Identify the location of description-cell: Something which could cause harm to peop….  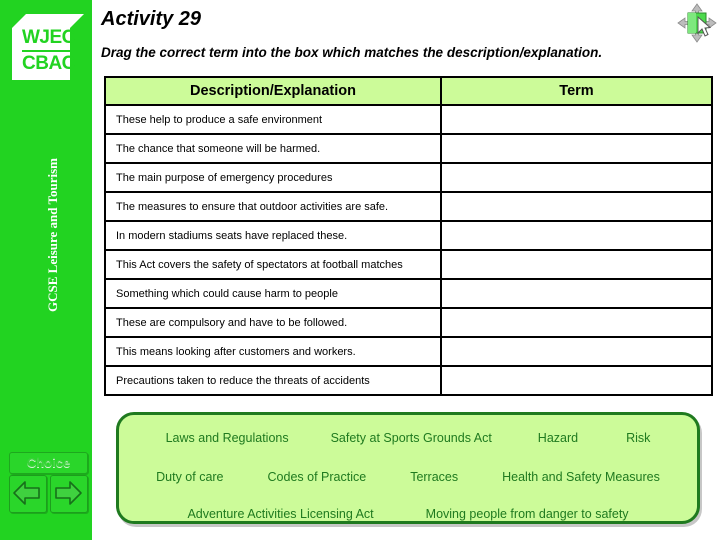
(273, 293).